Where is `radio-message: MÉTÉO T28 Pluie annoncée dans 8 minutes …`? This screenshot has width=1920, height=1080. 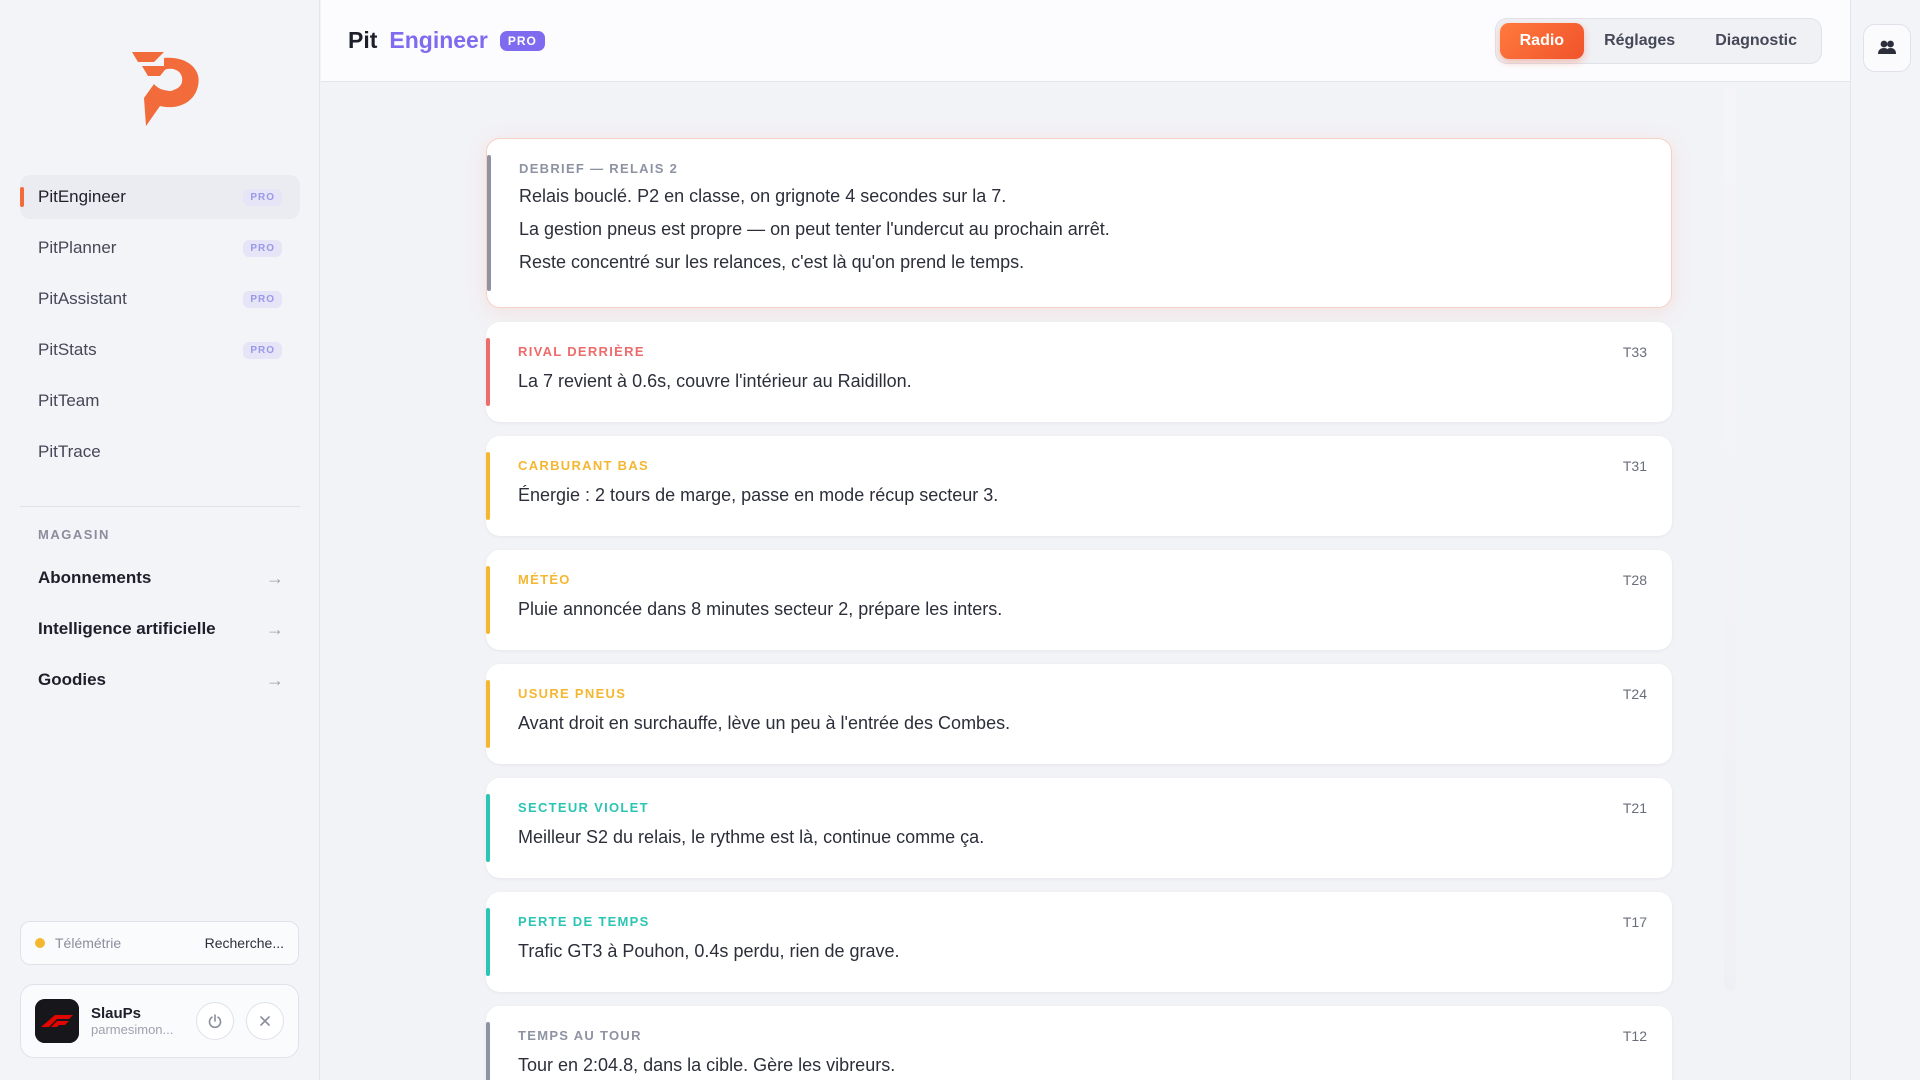 radio-message: MÉTÉO T28 Pluie annoncée dans 8 minutes … is located at coordinates (1079, 600).